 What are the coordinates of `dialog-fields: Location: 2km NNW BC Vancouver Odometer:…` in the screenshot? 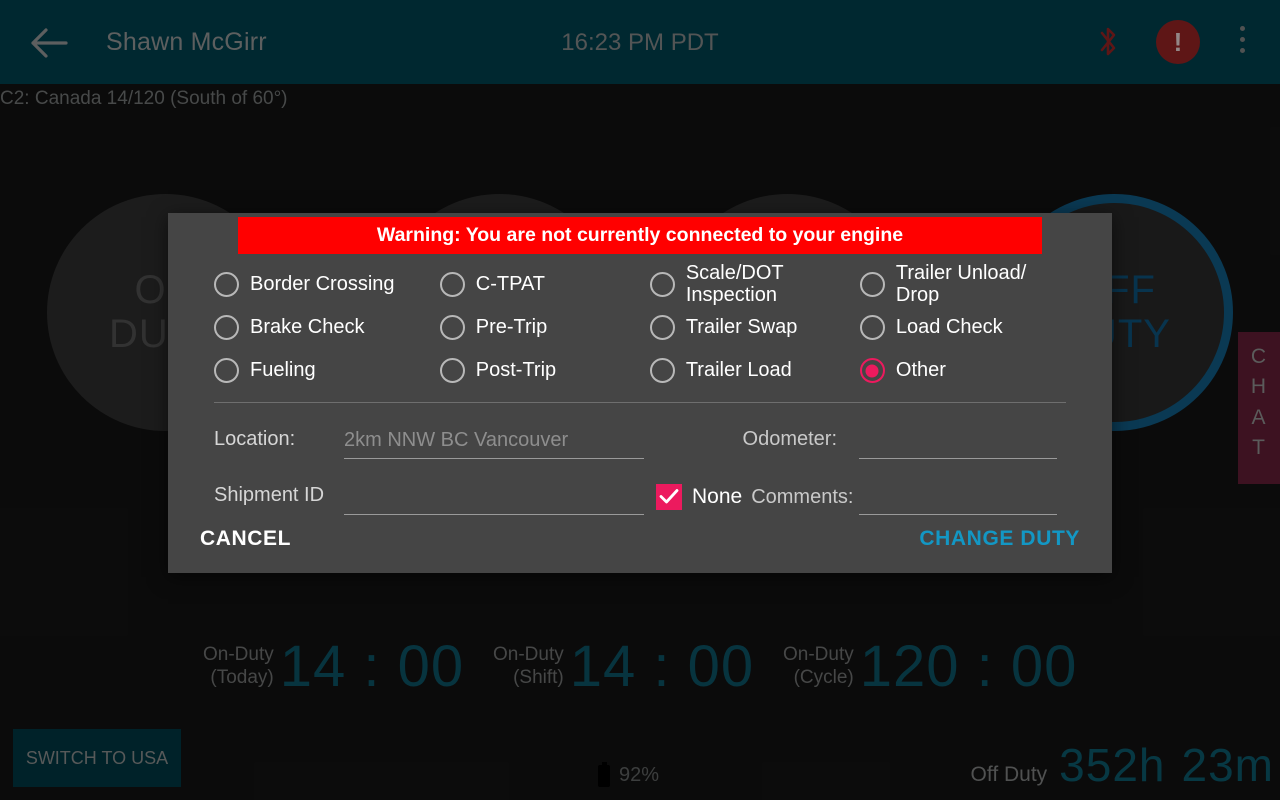 It's located at (640, 459).